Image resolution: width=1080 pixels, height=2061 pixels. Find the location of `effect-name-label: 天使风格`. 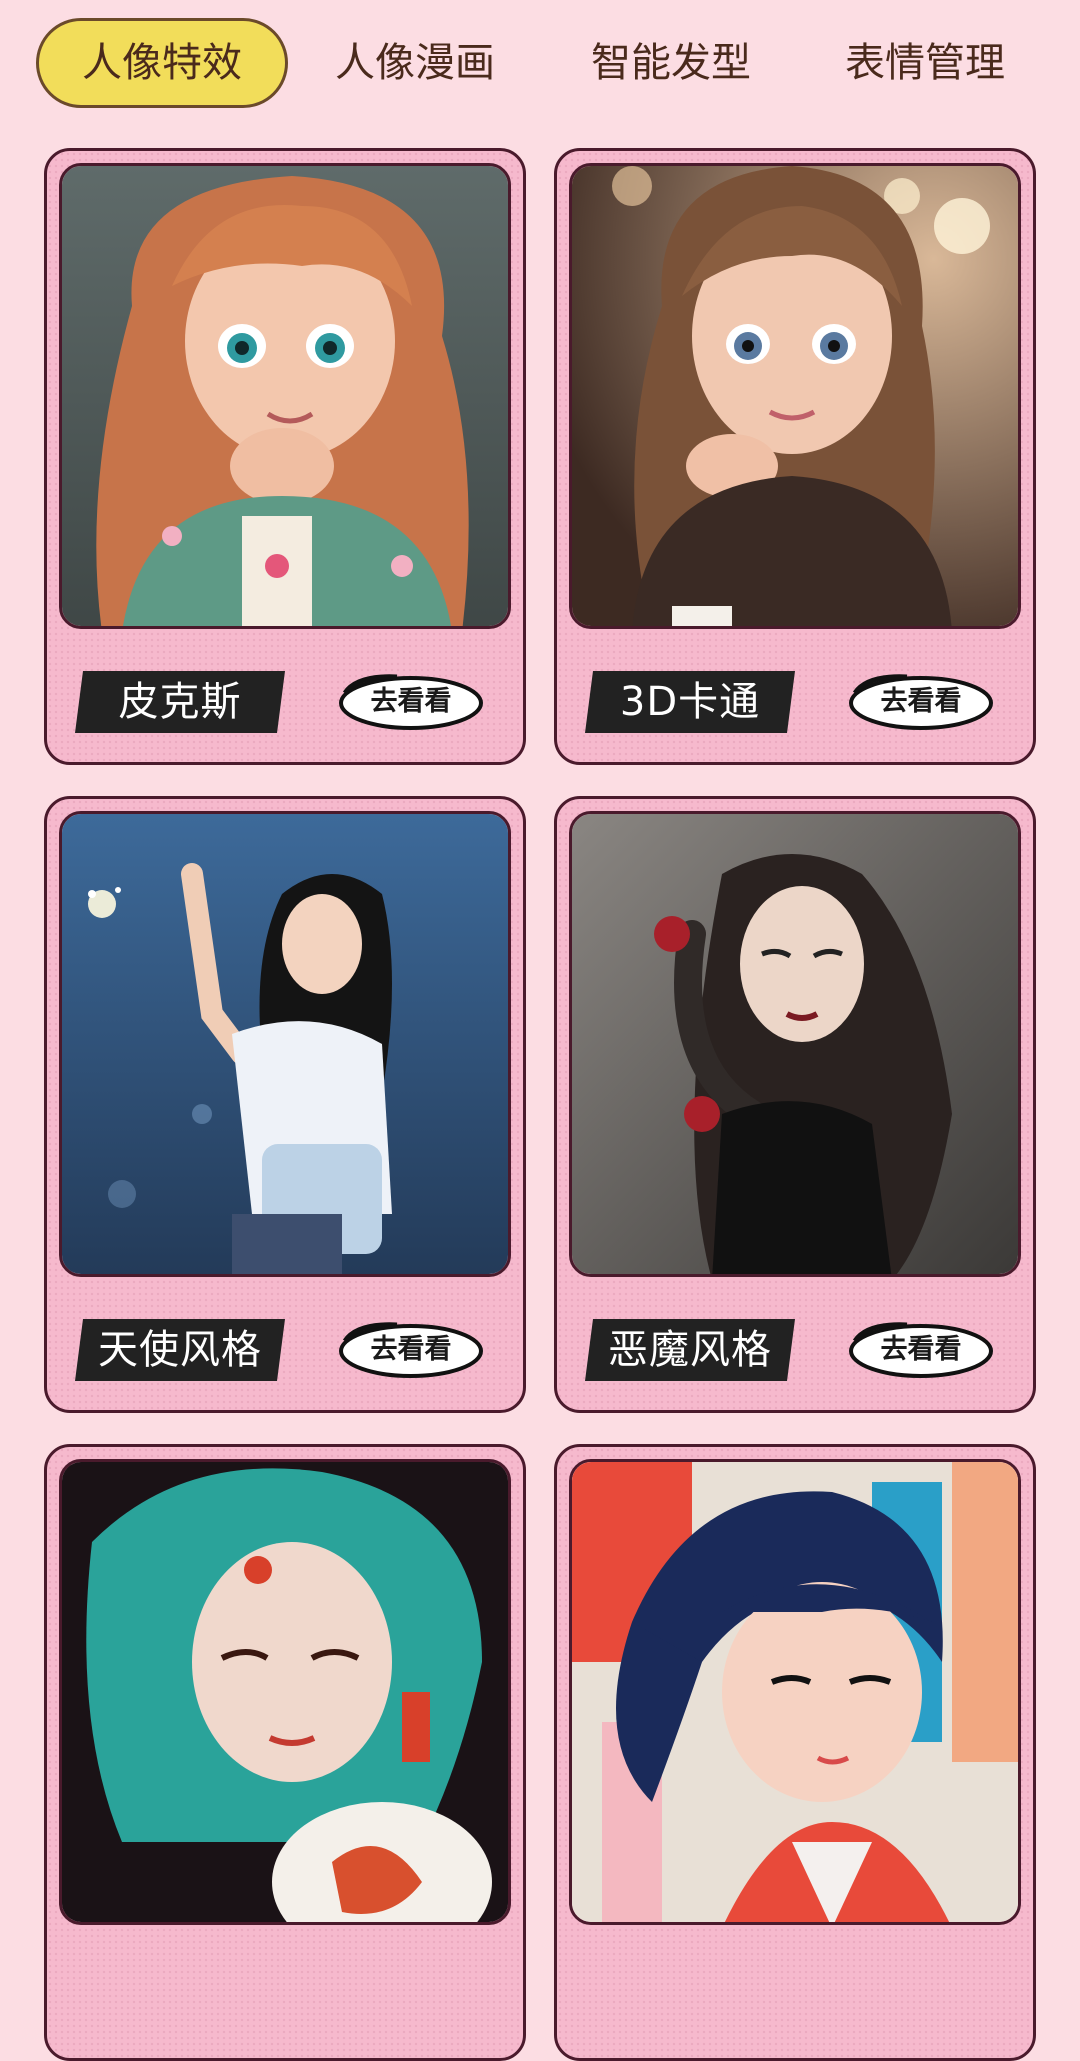

effect-name-label: 天使风格 is located at coordinates (180, 1350).